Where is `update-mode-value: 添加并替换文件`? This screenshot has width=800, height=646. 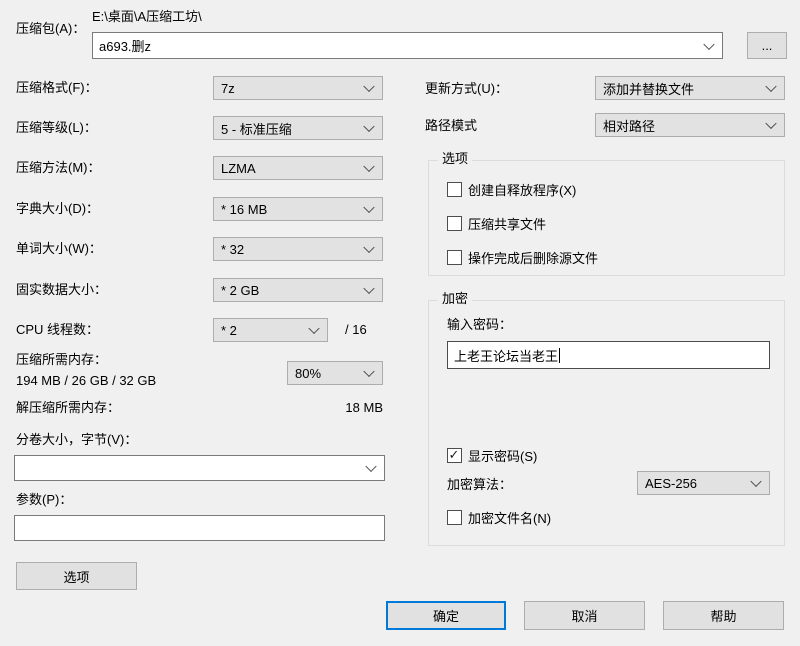
update-mode-value: 添加并替换文件 is located at coordinates (649, 89).